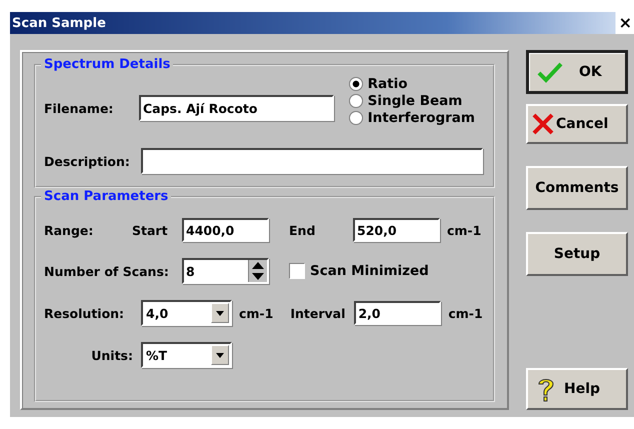 The height and width of the screenshot is (429, 634). Describe the element at coordinates (150, 230) in the screenshot. I see `field-label: Start` at that location.